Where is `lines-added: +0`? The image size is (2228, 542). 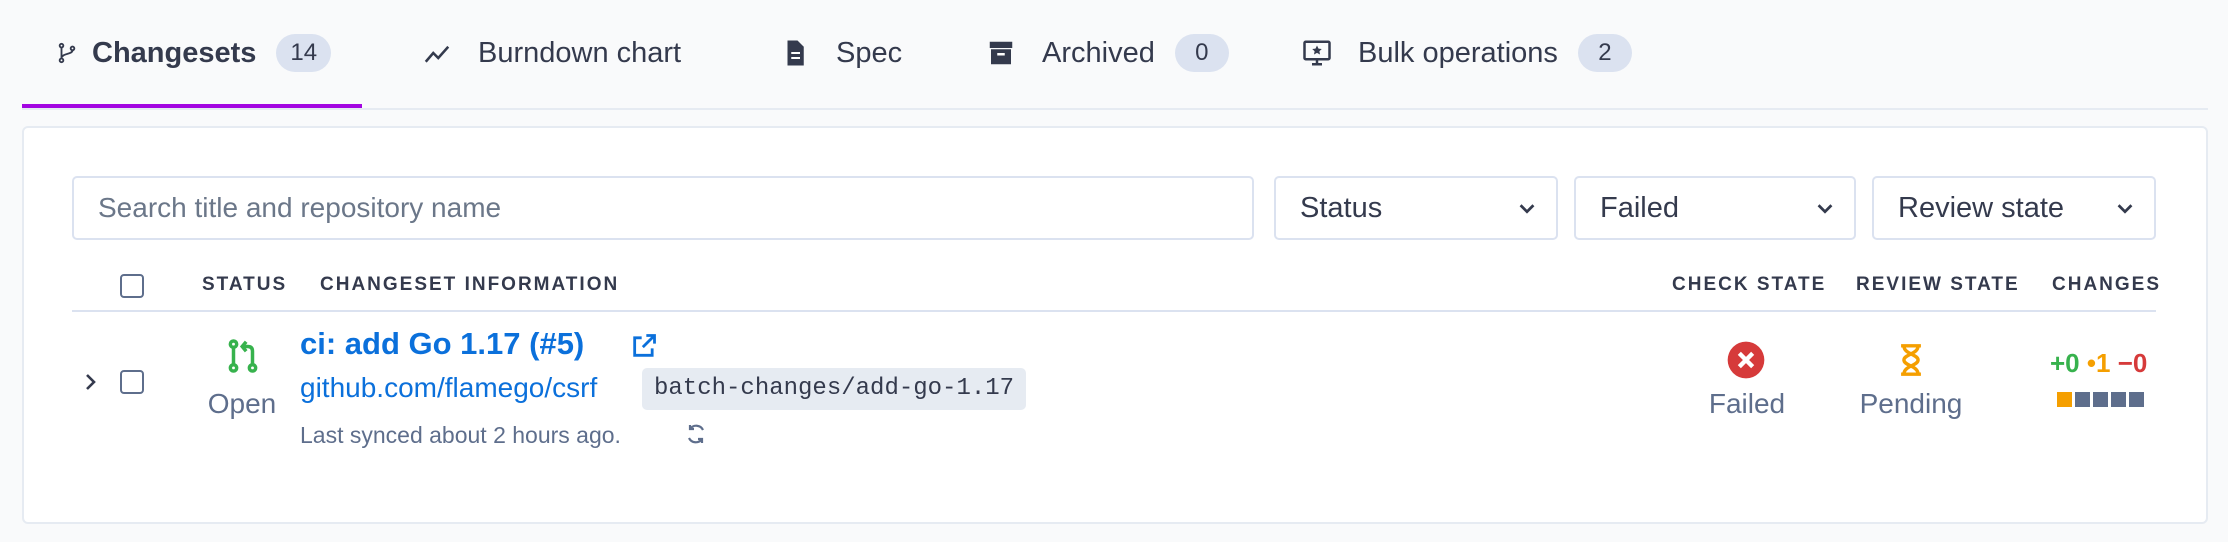 lines-added: +0 is located at coordinates (2065, 363).